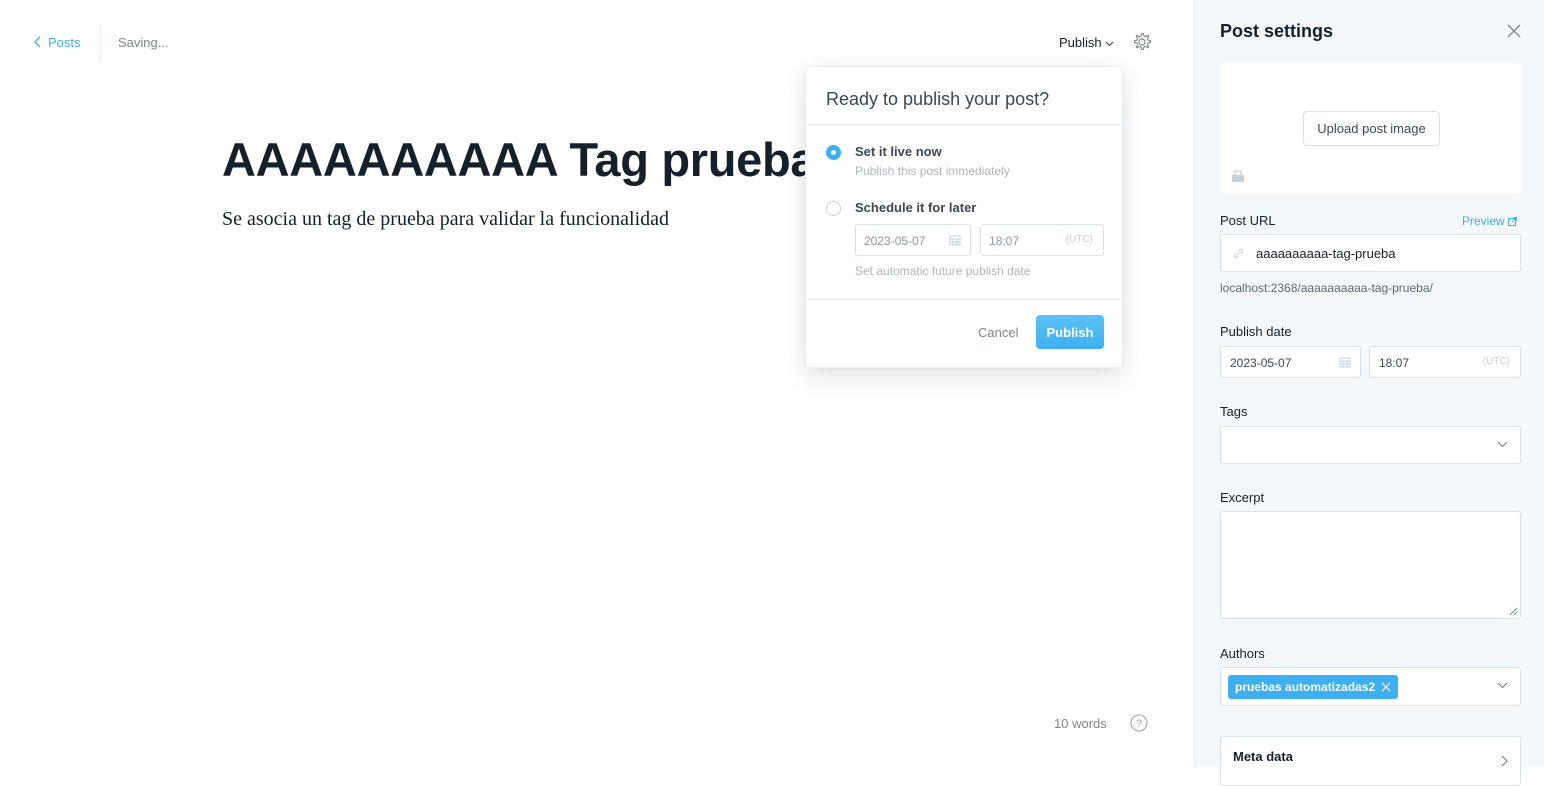 The image size is (1544, 786). I want to click on publish-time-value: 18:07, so click(1394, 363).